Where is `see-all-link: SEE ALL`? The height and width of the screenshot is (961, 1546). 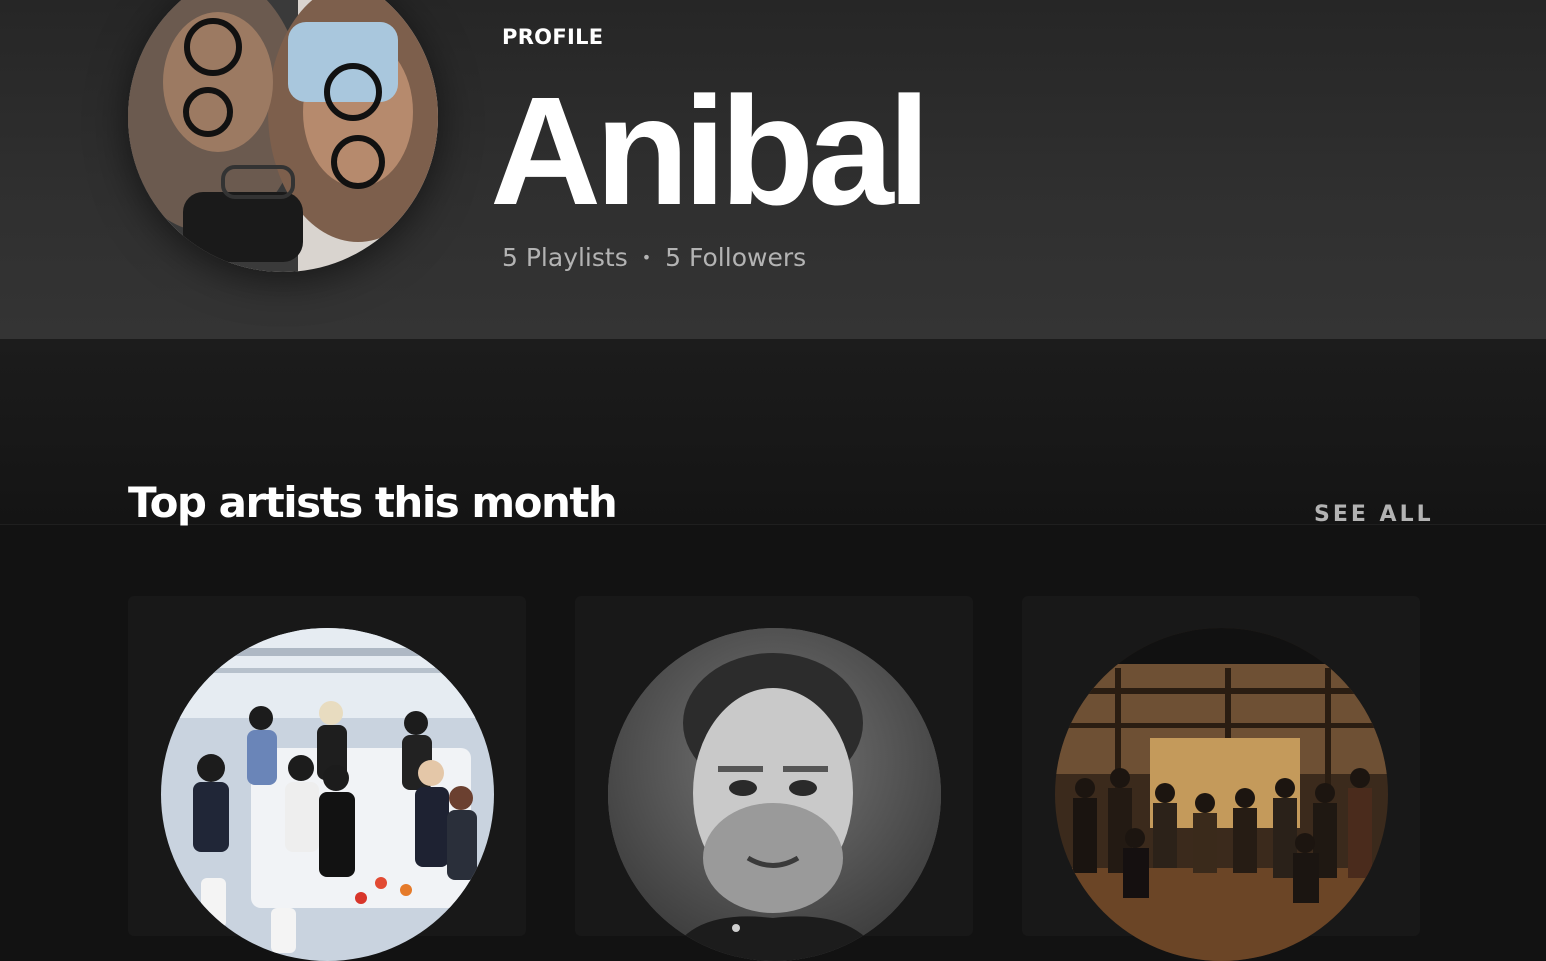 see-all-link: SEE ALL is located at coordinates (1374, 515).